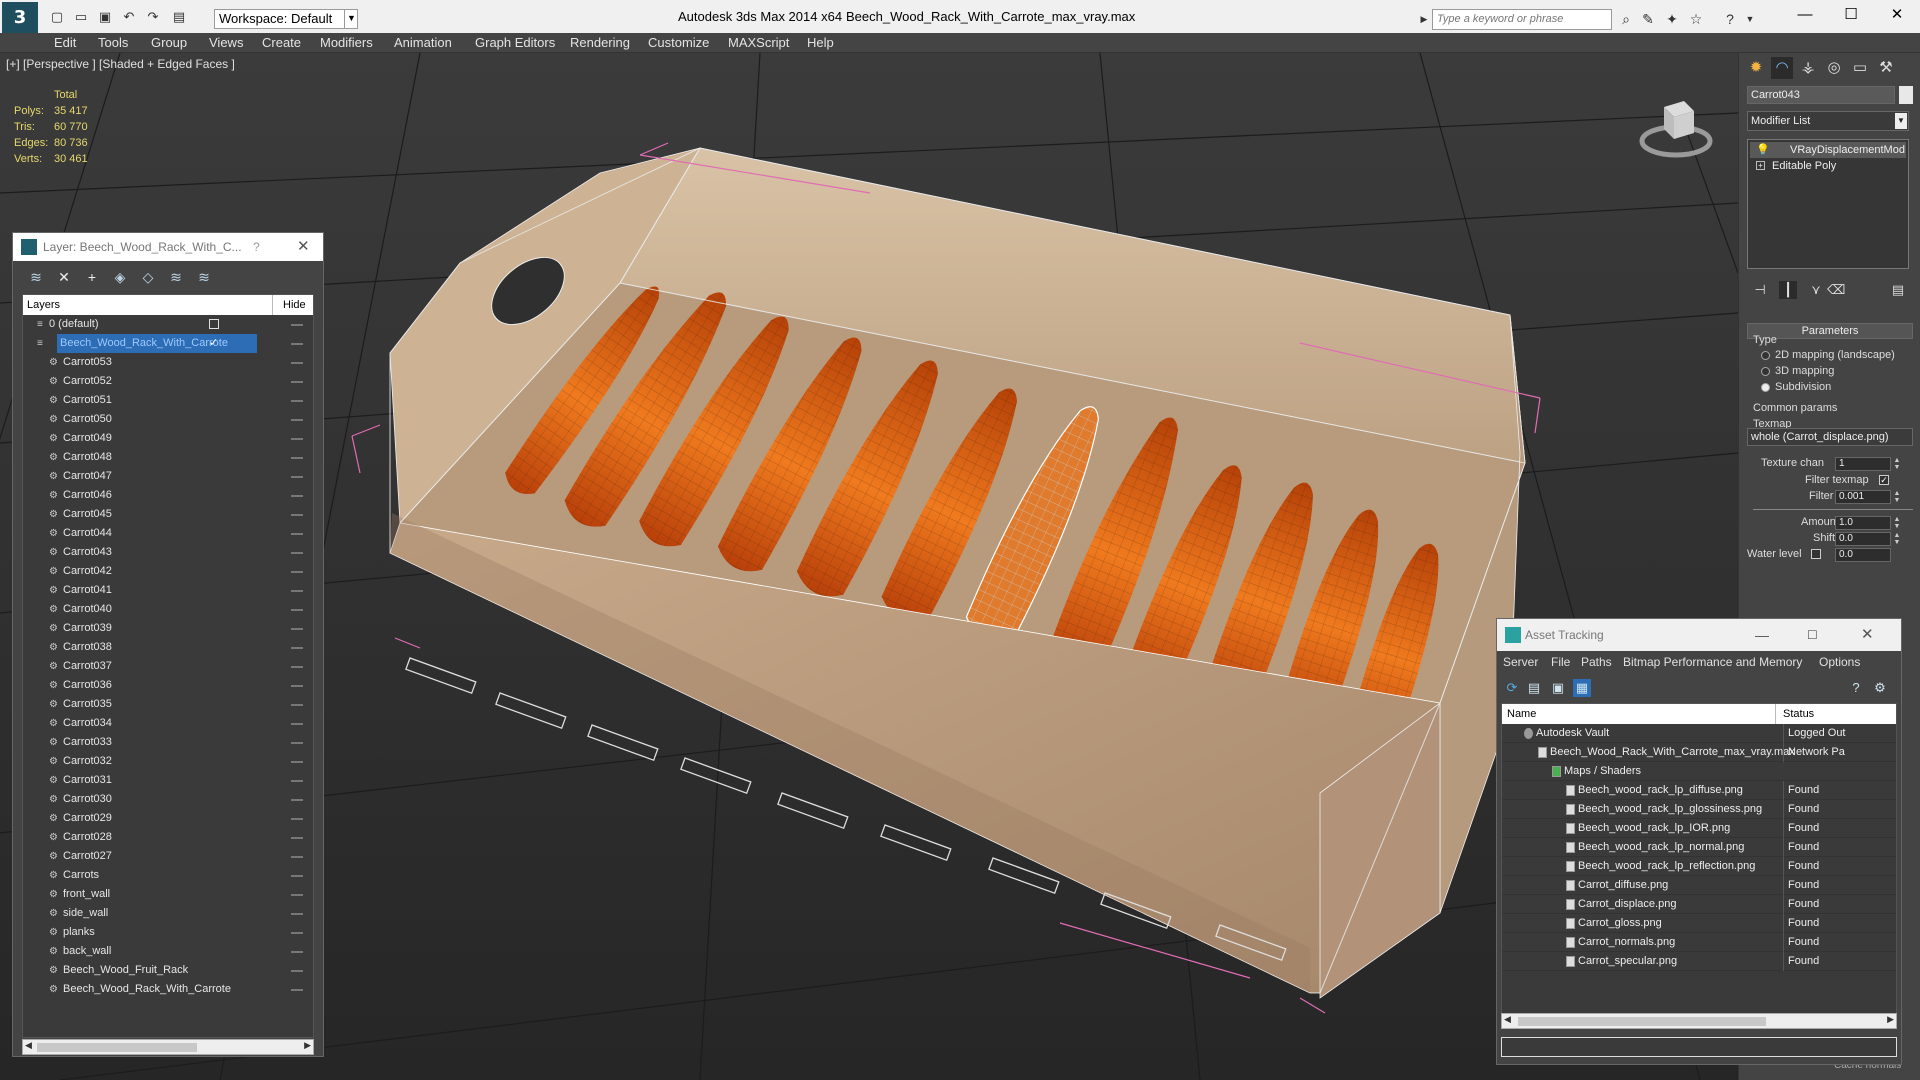 This screenshot has height=1080, width=1920. What do you see at coordinates (1522, 19) in the screenshot?
I see `search-input: Type a keyword or phrase` at bounding box center [1522, 19].